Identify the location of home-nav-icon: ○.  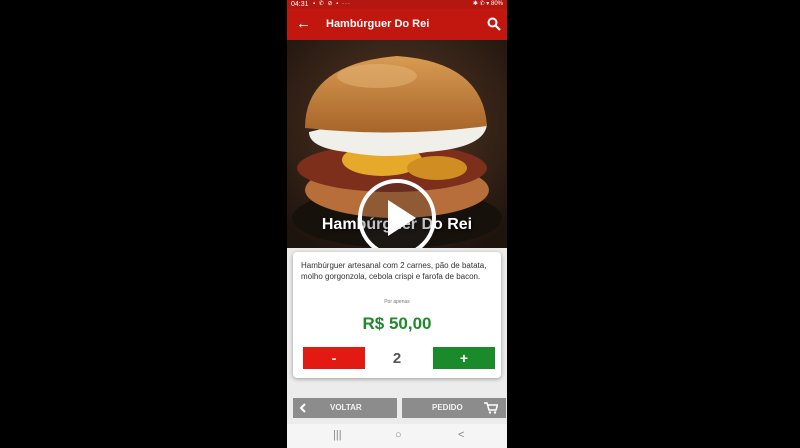
(398, 435).